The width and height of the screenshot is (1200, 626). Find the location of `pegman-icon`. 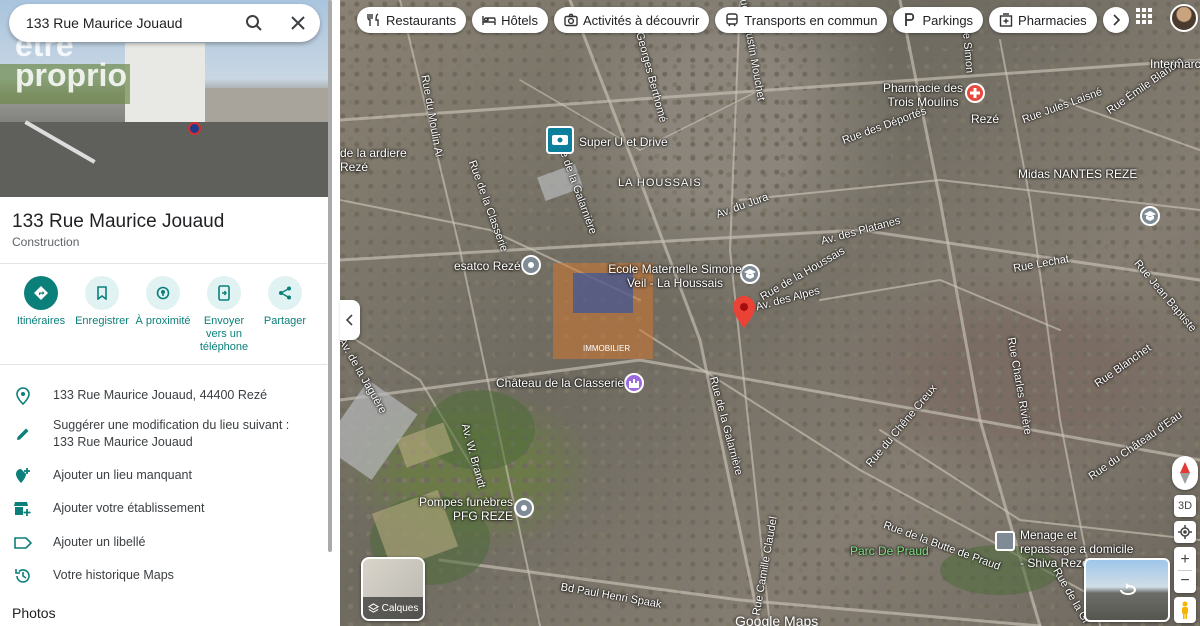

pegman-icon is located at coordinates (1185, 610).